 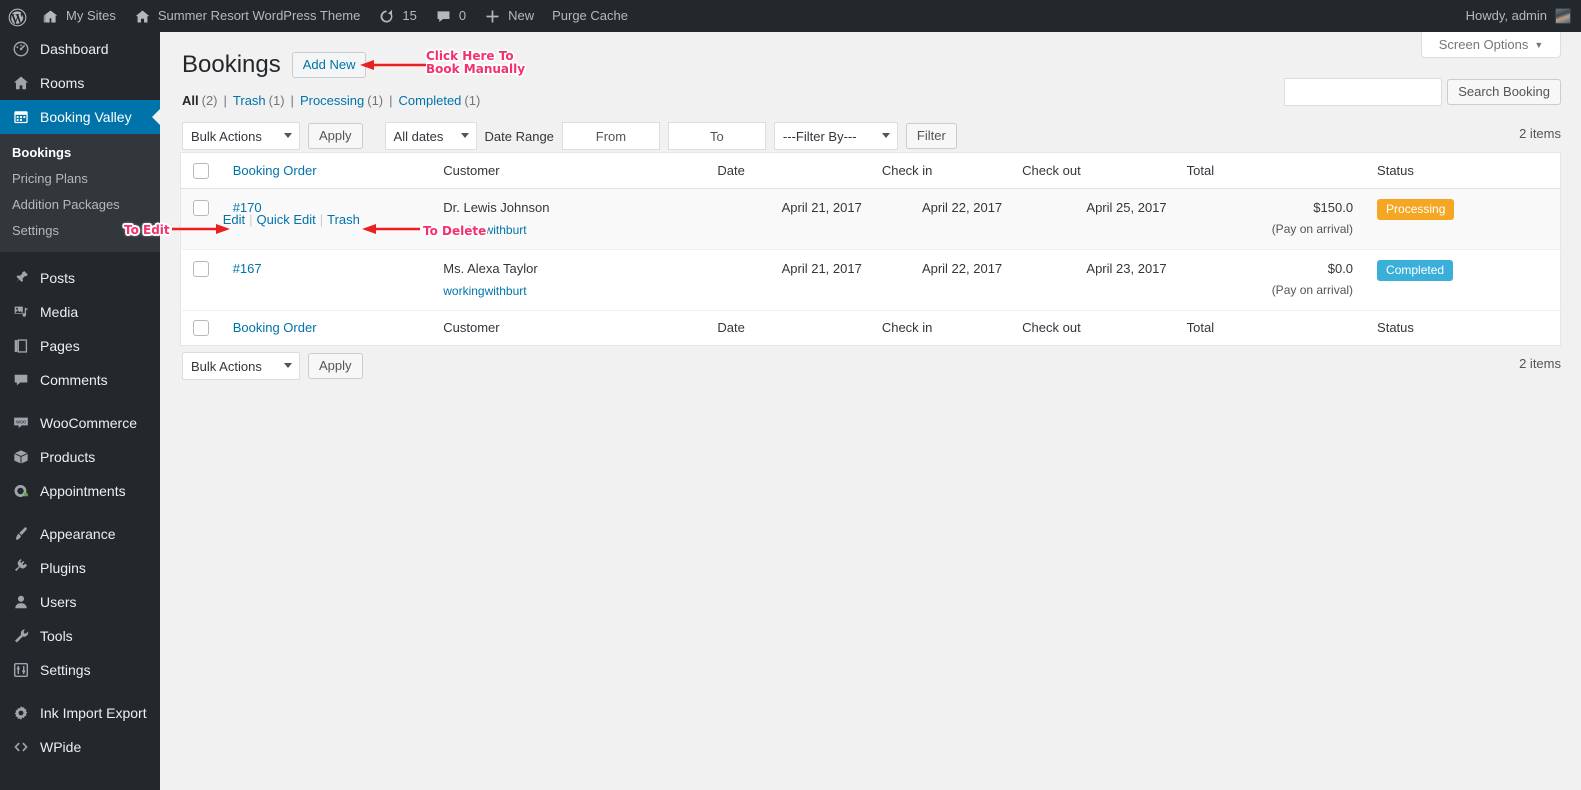 What do you see at coordinates (1506, 15) in the screenshot?
I see `admin-bar-howdy-label: Howdy, admin` at bounding box center [1506, 15].